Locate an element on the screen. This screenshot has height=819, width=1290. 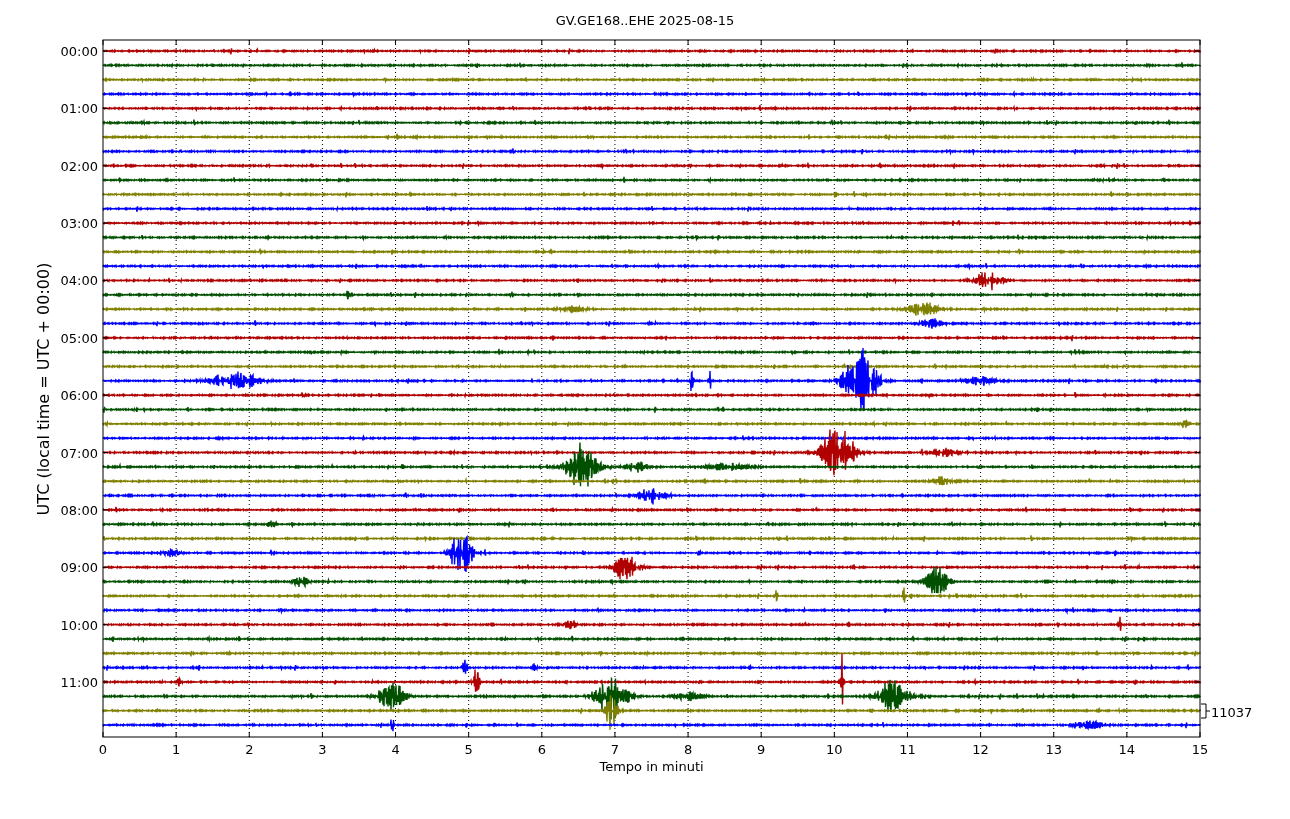
x-tick-label: 5 is located at coordinates (468, 749).